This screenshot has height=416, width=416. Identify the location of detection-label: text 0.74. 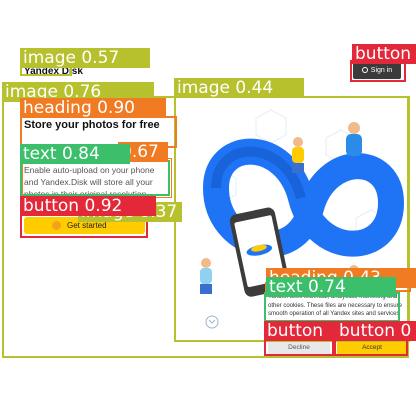
(331, 287).